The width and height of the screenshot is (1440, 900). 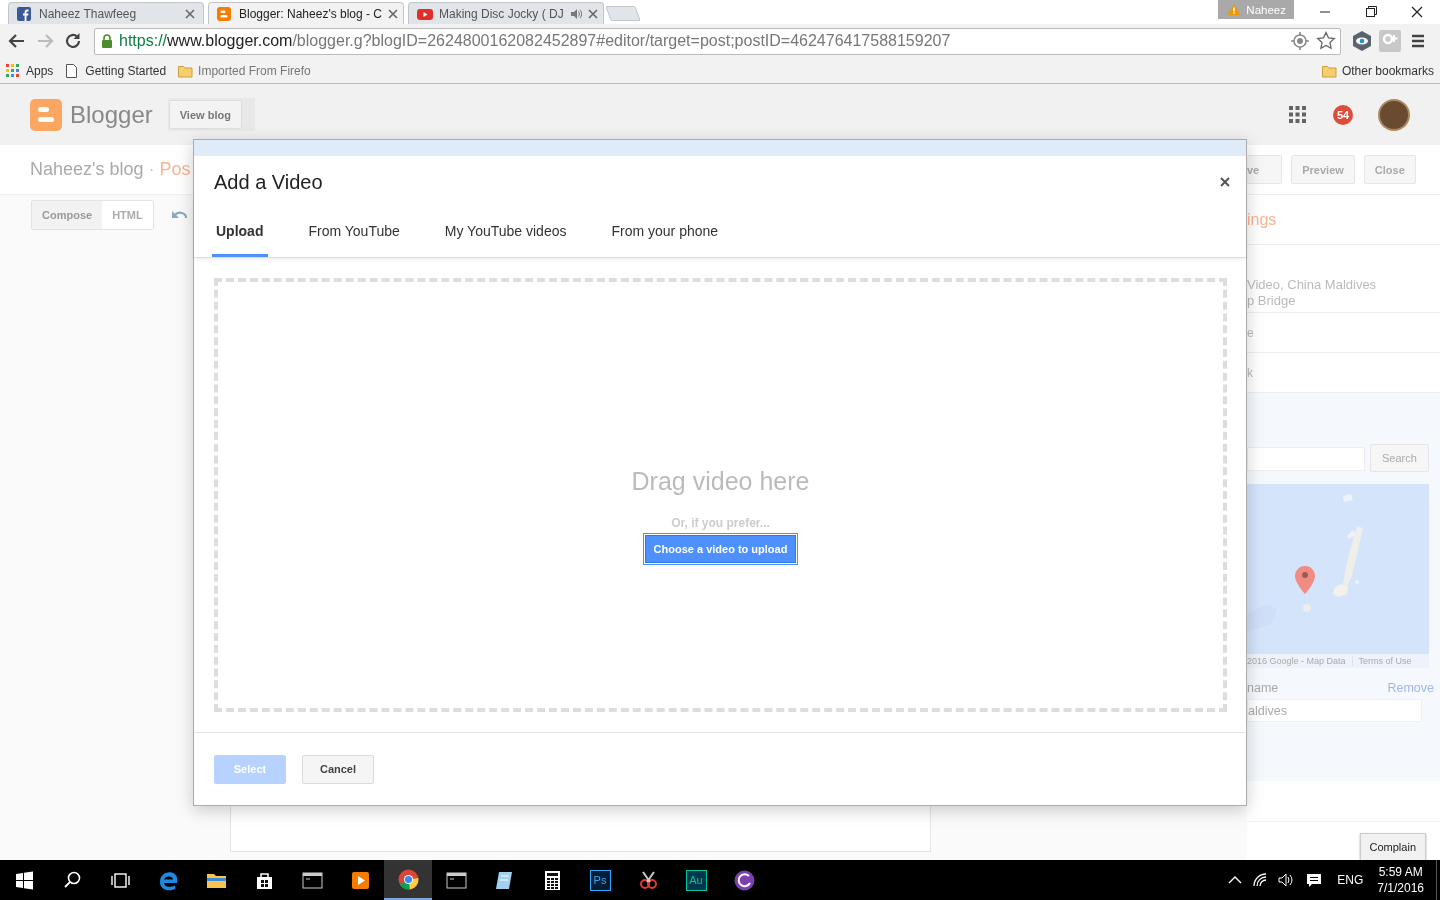 I want to click on map-attribution: 2016 Google - Map Data, so click(x=1296, y=661).